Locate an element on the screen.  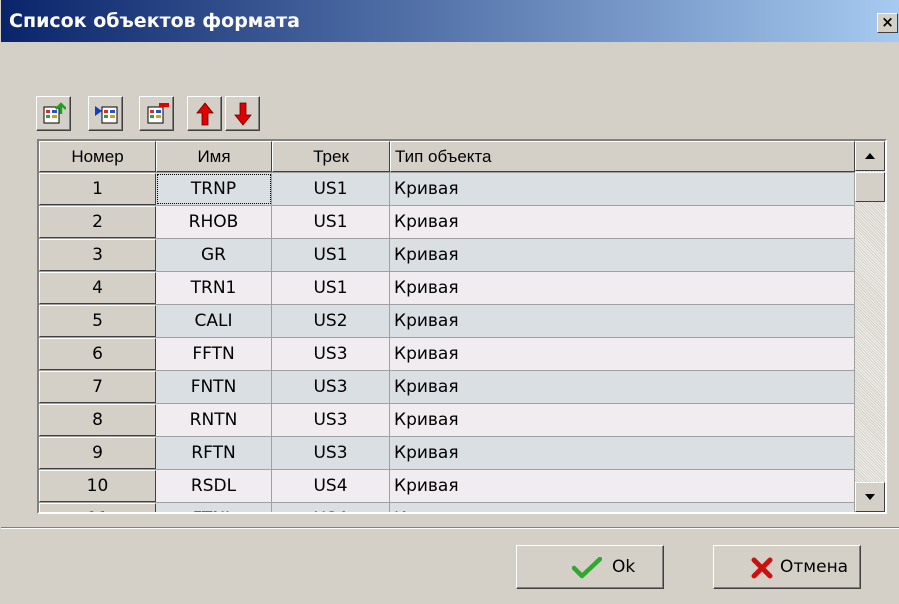
table-row: 4 TRN1 US1 Кривая is located at coordinates (447, 288).